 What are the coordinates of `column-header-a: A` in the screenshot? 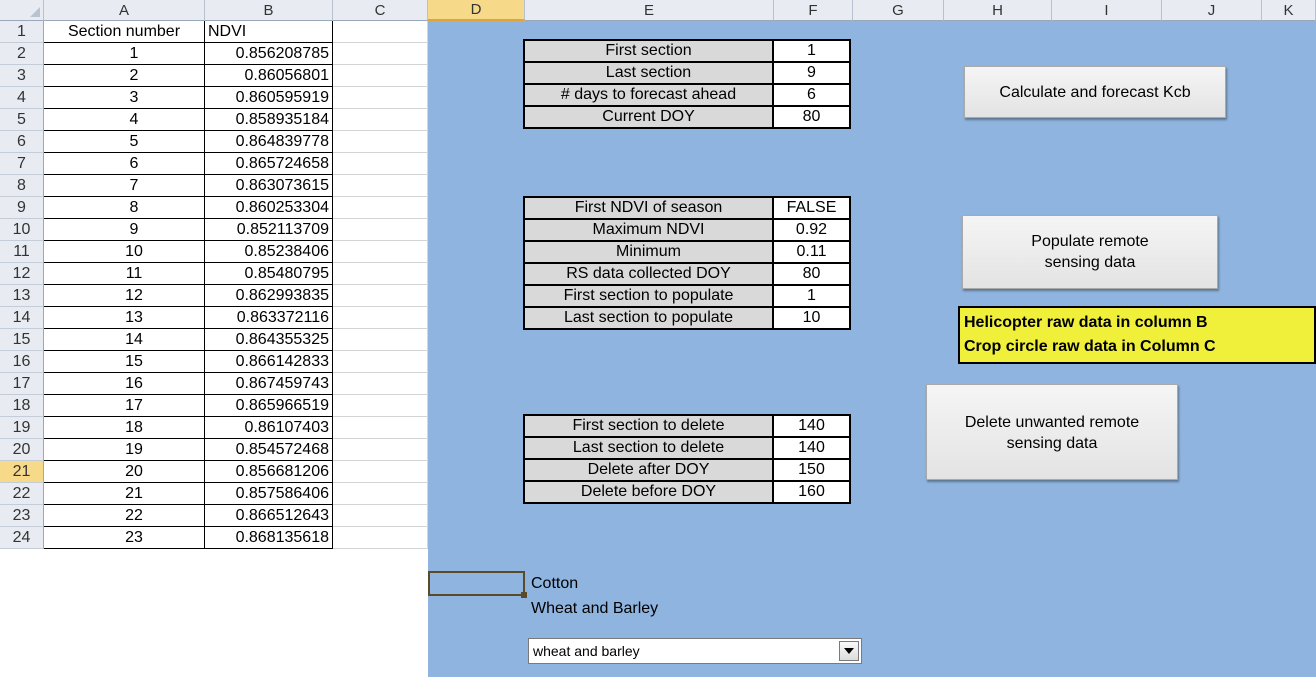 It's located at (124, 10).